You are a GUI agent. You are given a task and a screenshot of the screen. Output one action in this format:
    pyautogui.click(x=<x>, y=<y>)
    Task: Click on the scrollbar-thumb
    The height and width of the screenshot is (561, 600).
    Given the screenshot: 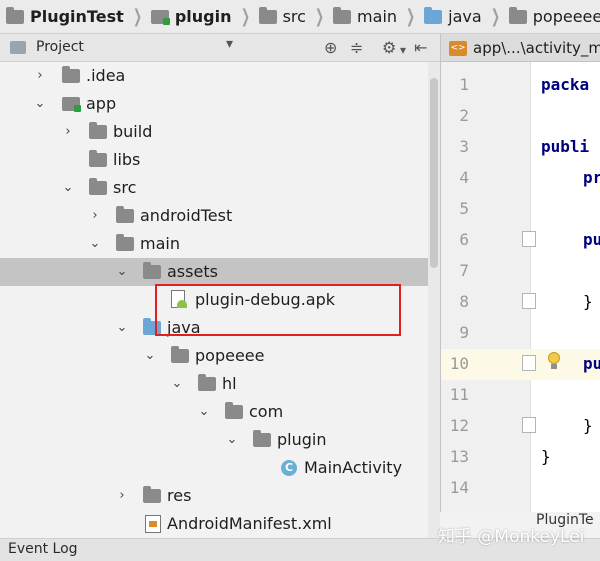 What is the action you would take?
    pyautogui.click(x=434, y=173)
    